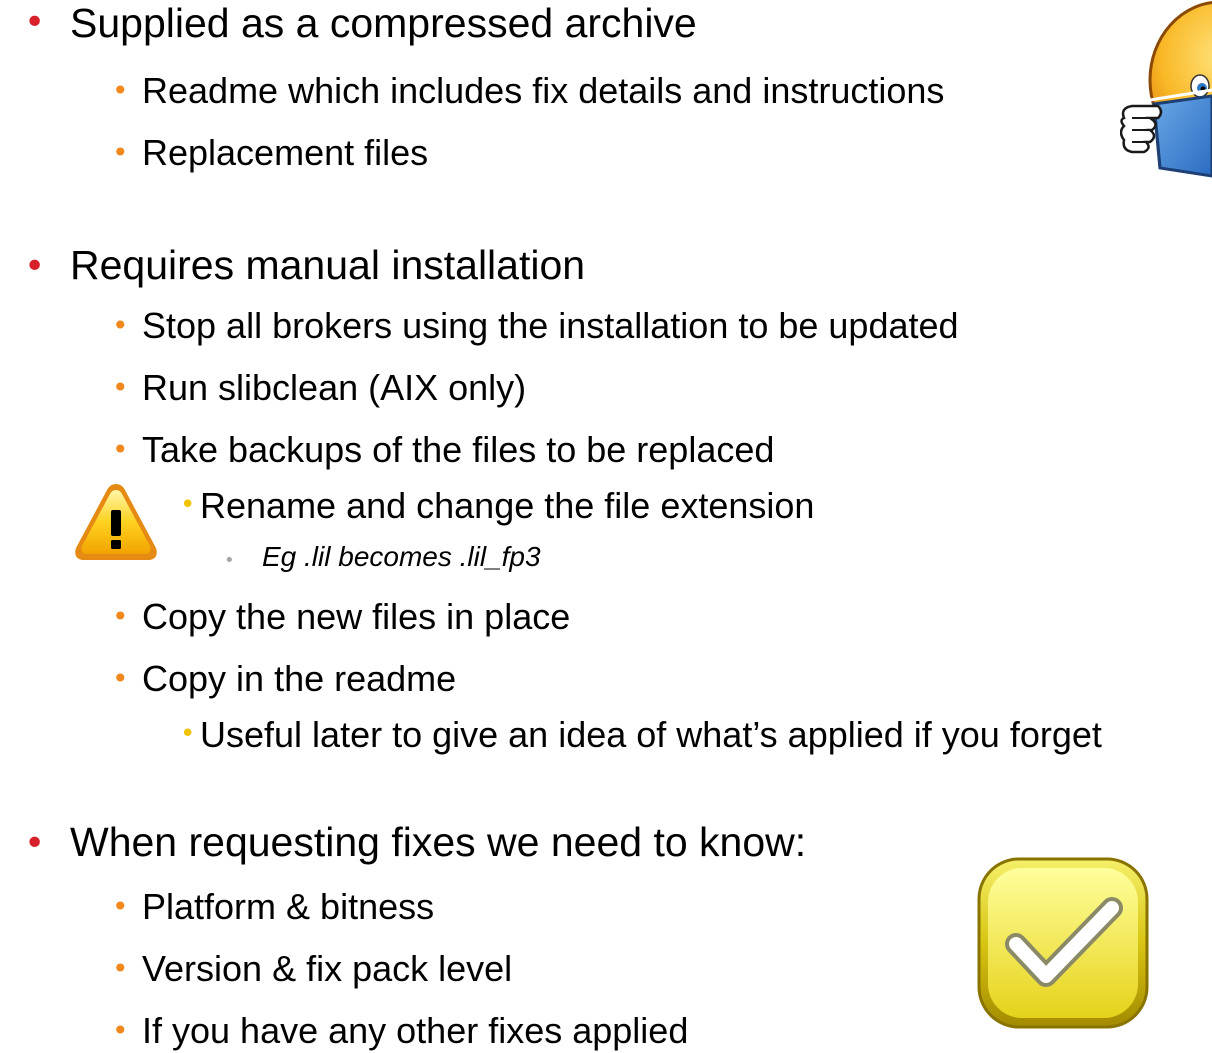 This screenshot has width=1212, height=1053. I want to click on section-1-item-2: Replacement files, so click(285, 152).